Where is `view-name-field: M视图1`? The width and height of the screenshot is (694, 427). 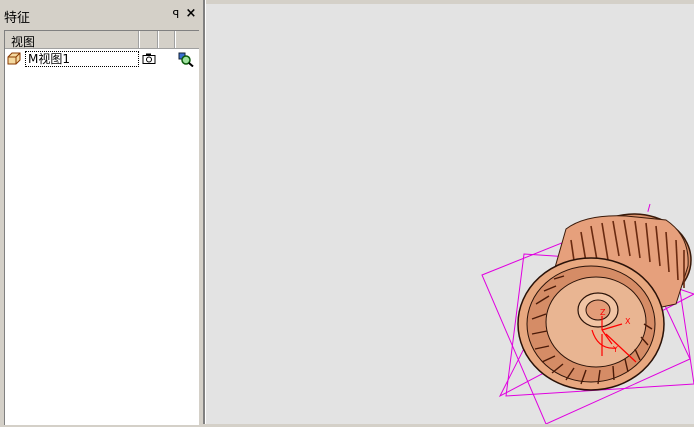
view-name-field: M视图1 is located at coordinates (82, 59).